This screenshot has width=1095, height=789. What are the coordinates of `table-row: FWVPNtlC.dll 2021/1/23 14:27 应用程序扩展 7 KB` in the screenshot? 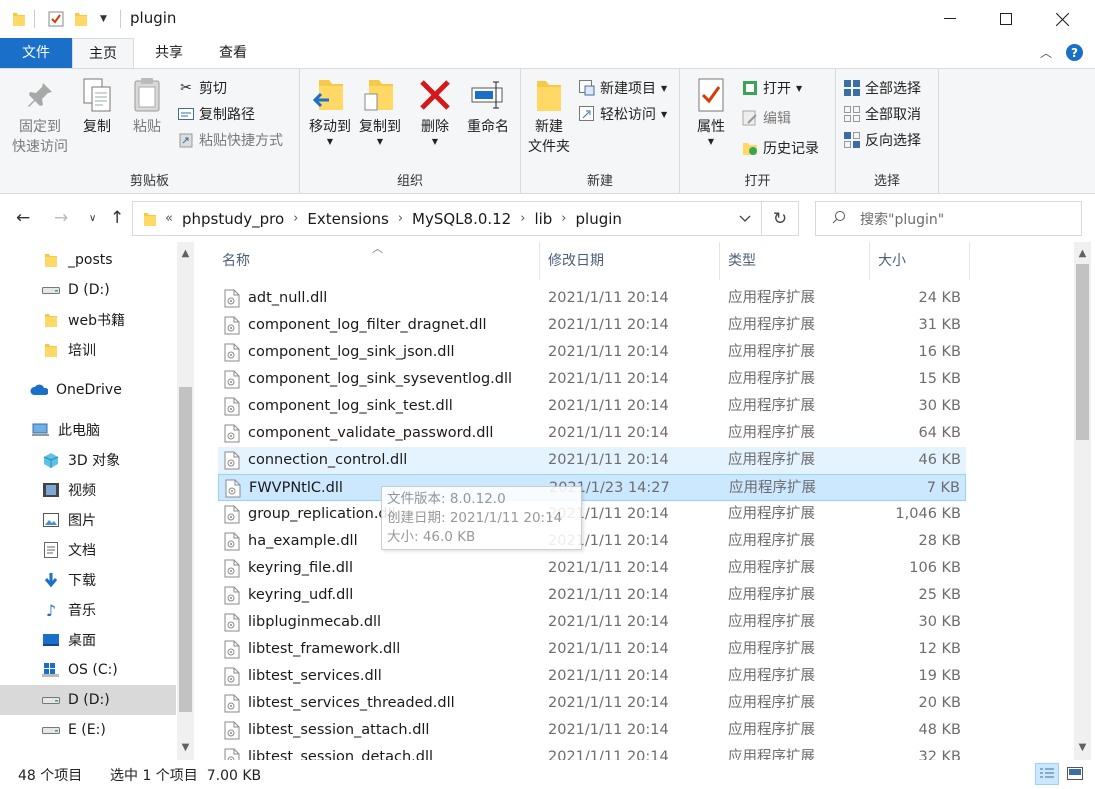 It's located at (592, 487).